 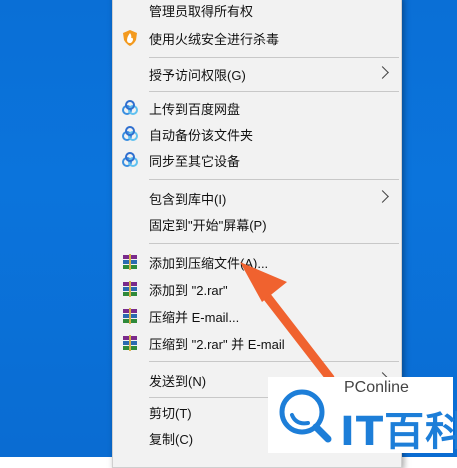 I want to click on logo-brand-text: PConline, so click(x=376, y=387).